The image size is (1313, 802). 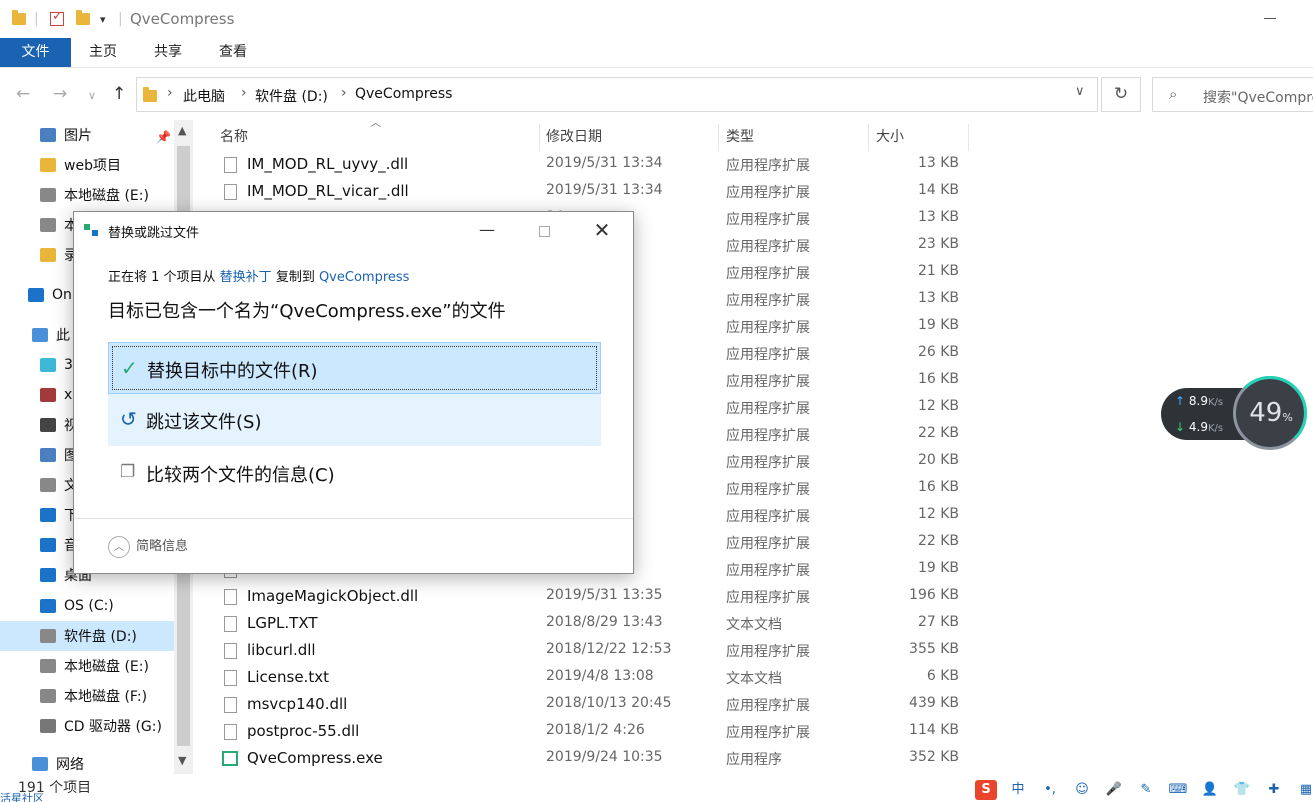 What do you see at coordinates (938, 379) in the screenshot?
I see `file-size: 16 KB` at bounding box center [938, 379].